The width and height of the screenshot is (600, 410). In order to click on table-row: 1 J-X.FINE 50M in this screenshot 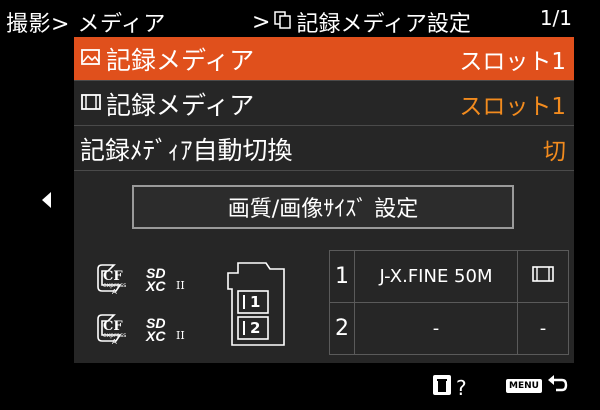, I will do `click(449, 276)`.